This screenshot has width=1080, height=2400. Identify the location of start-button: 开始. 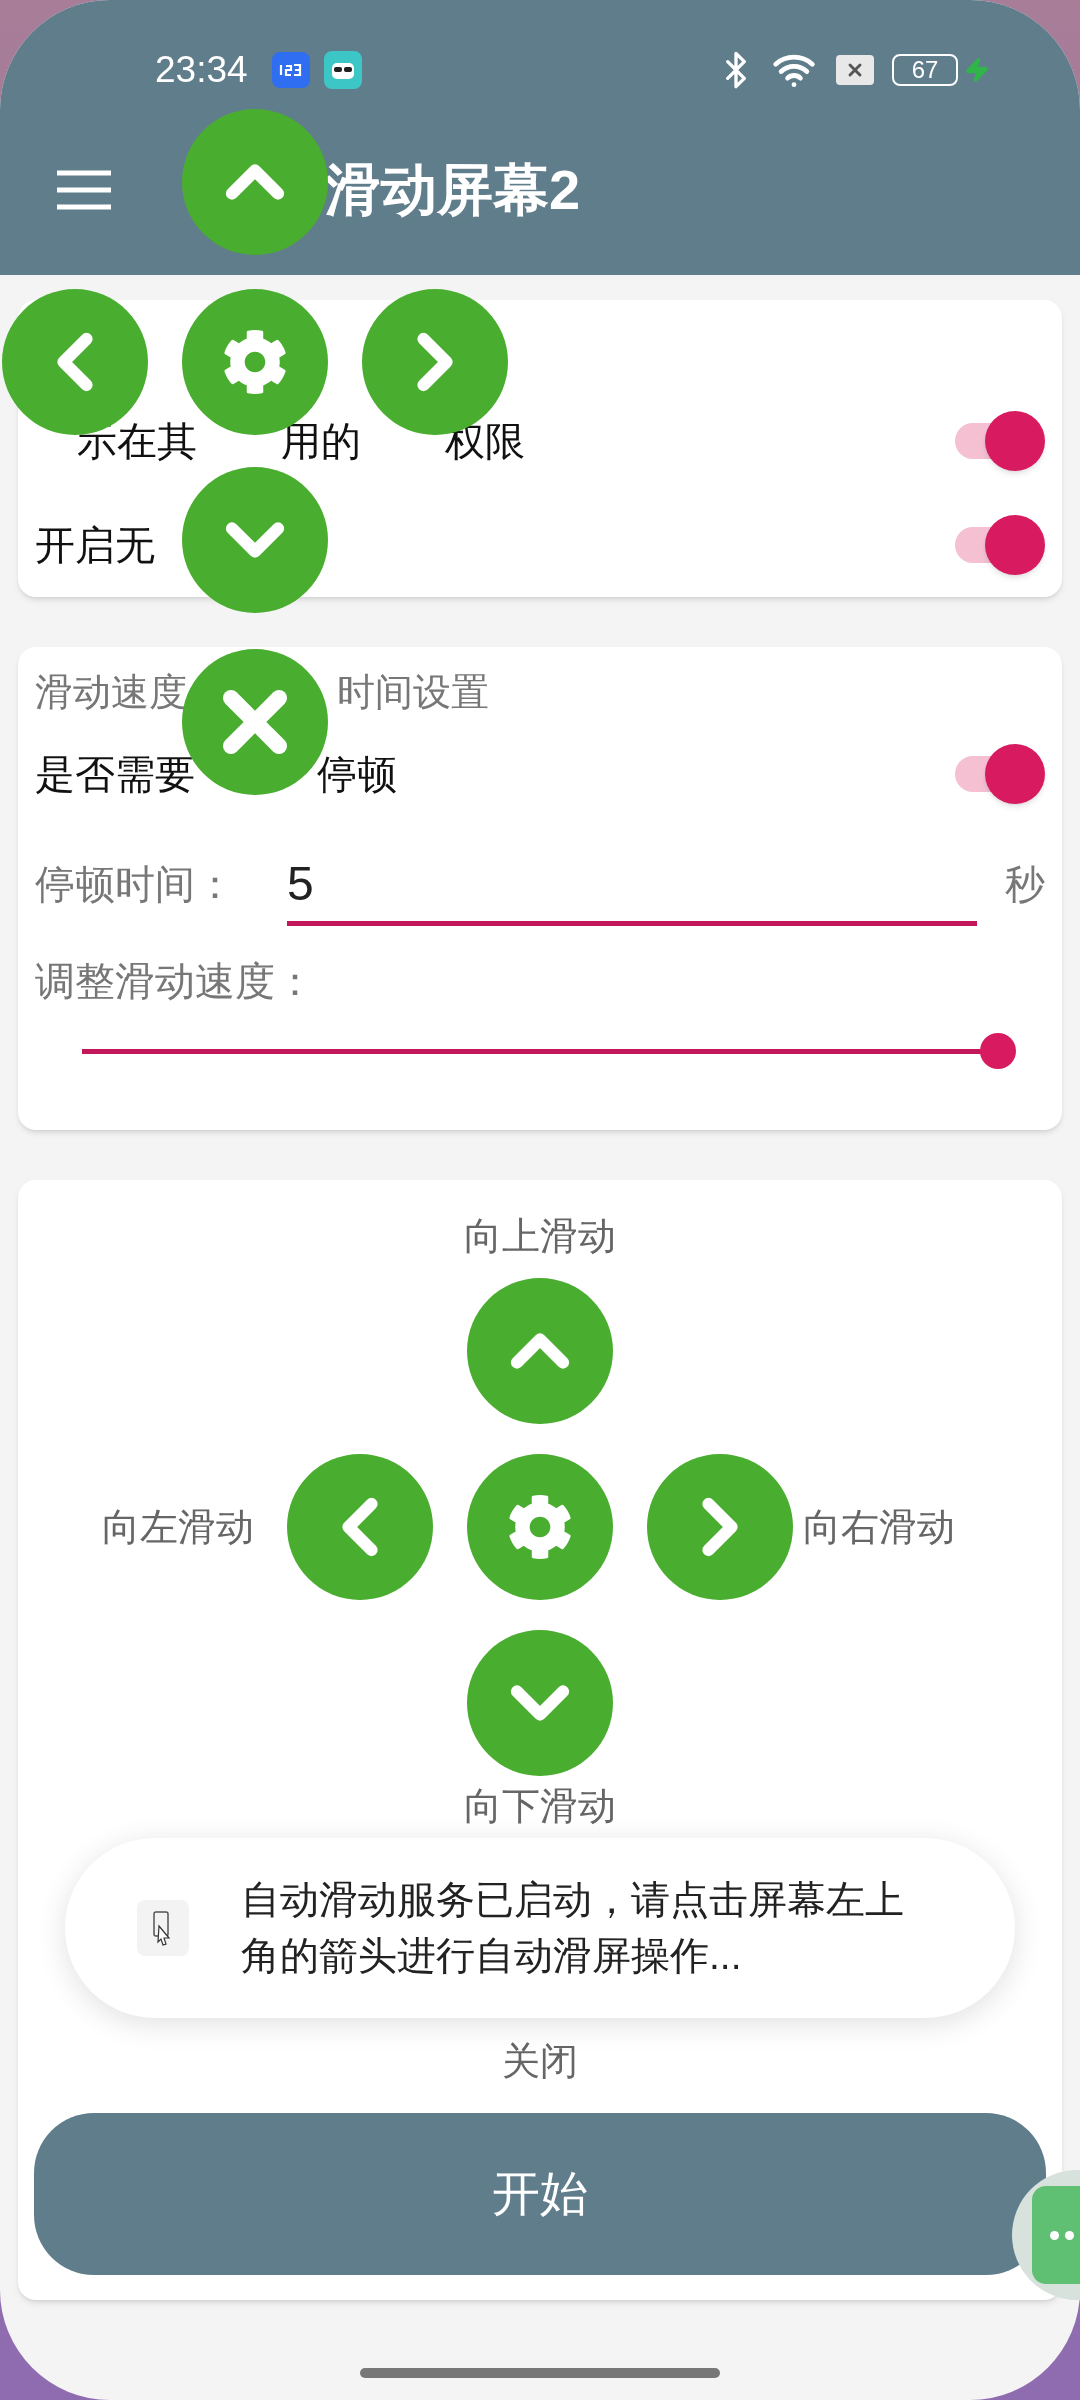
(540, 2194).